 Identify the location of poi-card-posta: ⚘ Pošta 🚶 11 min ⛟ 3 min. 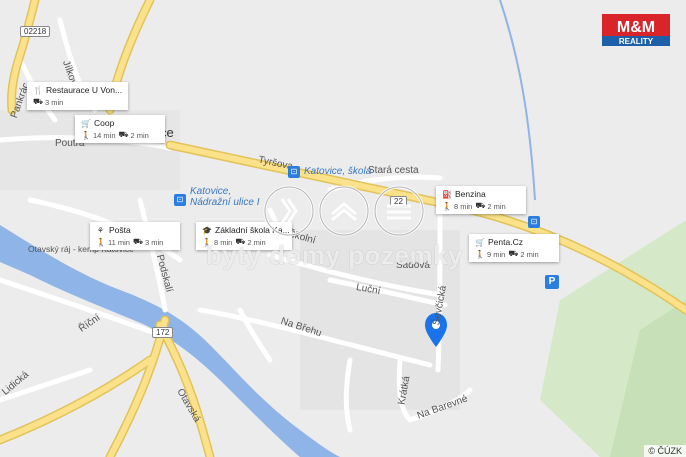
(135, 236).